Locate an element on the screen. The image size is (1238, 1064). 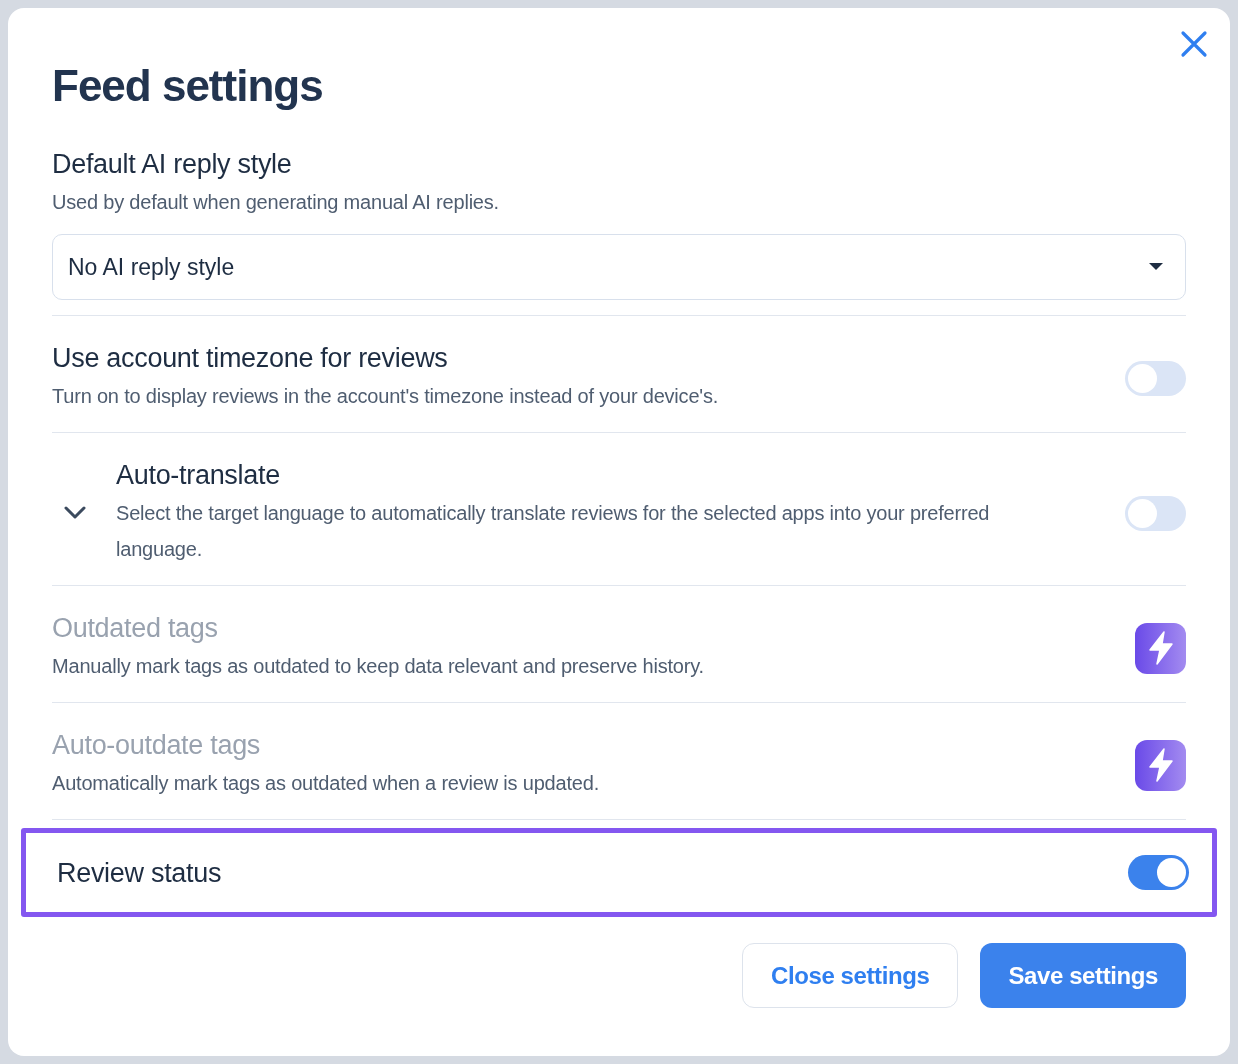
caret-icon is located at coordinates (1156, 267).